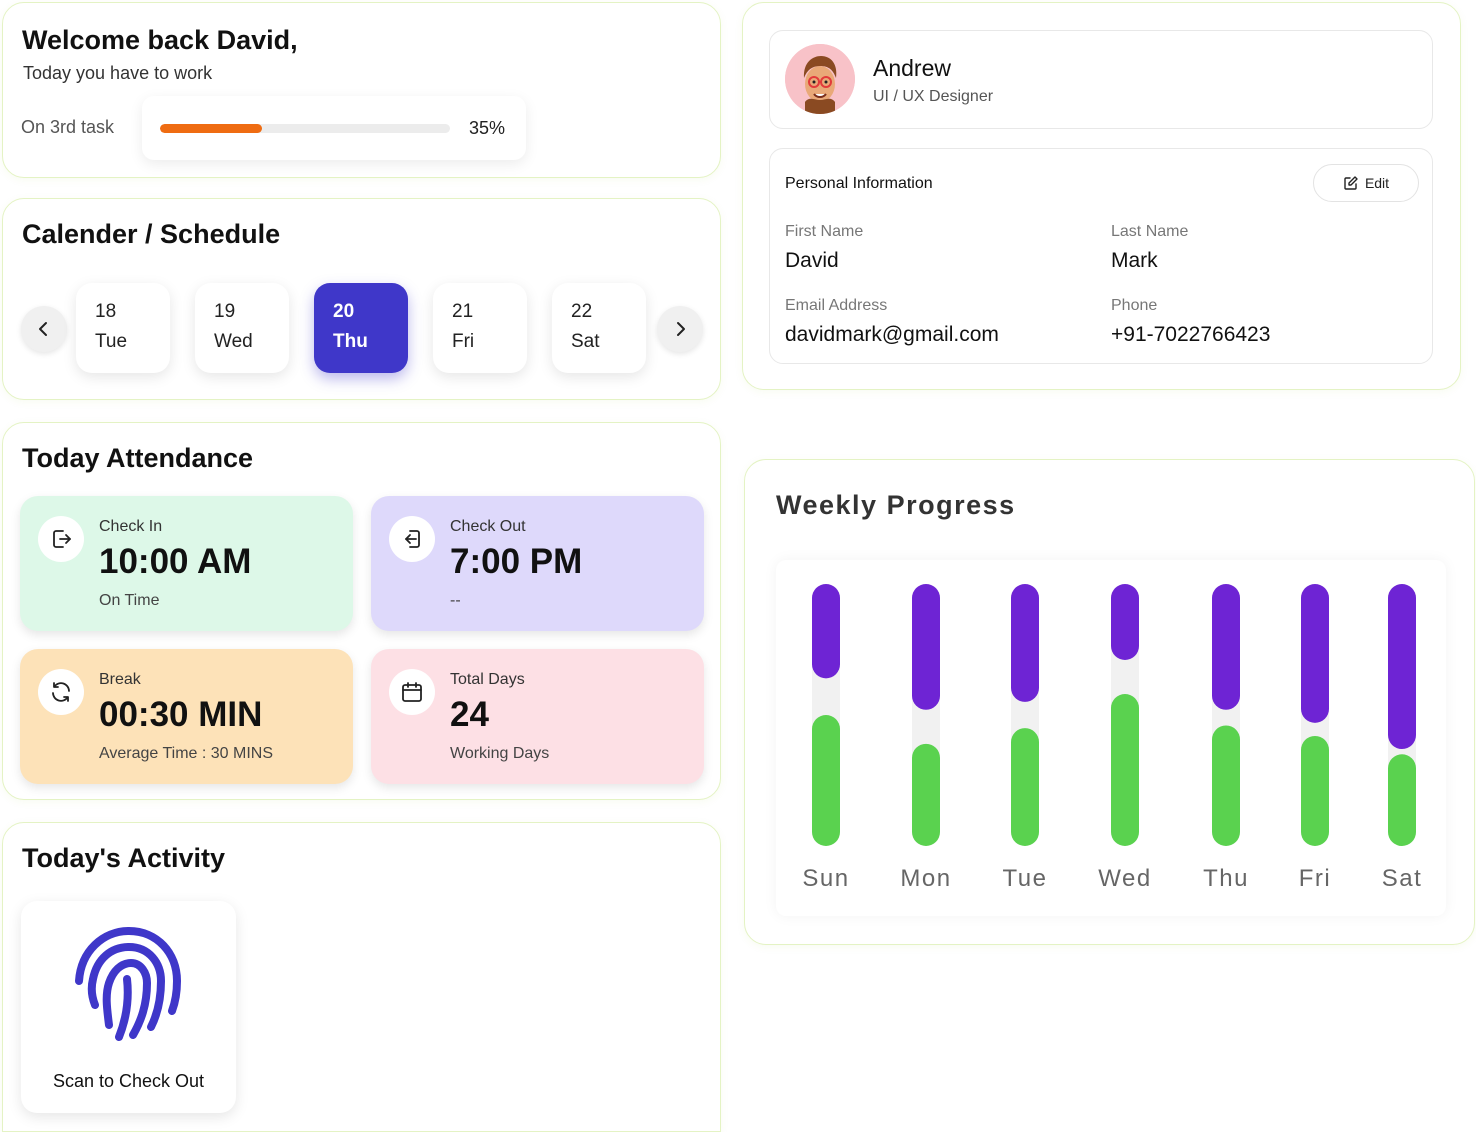  I want to click on day-weekday: Wed, so click(233, 341).